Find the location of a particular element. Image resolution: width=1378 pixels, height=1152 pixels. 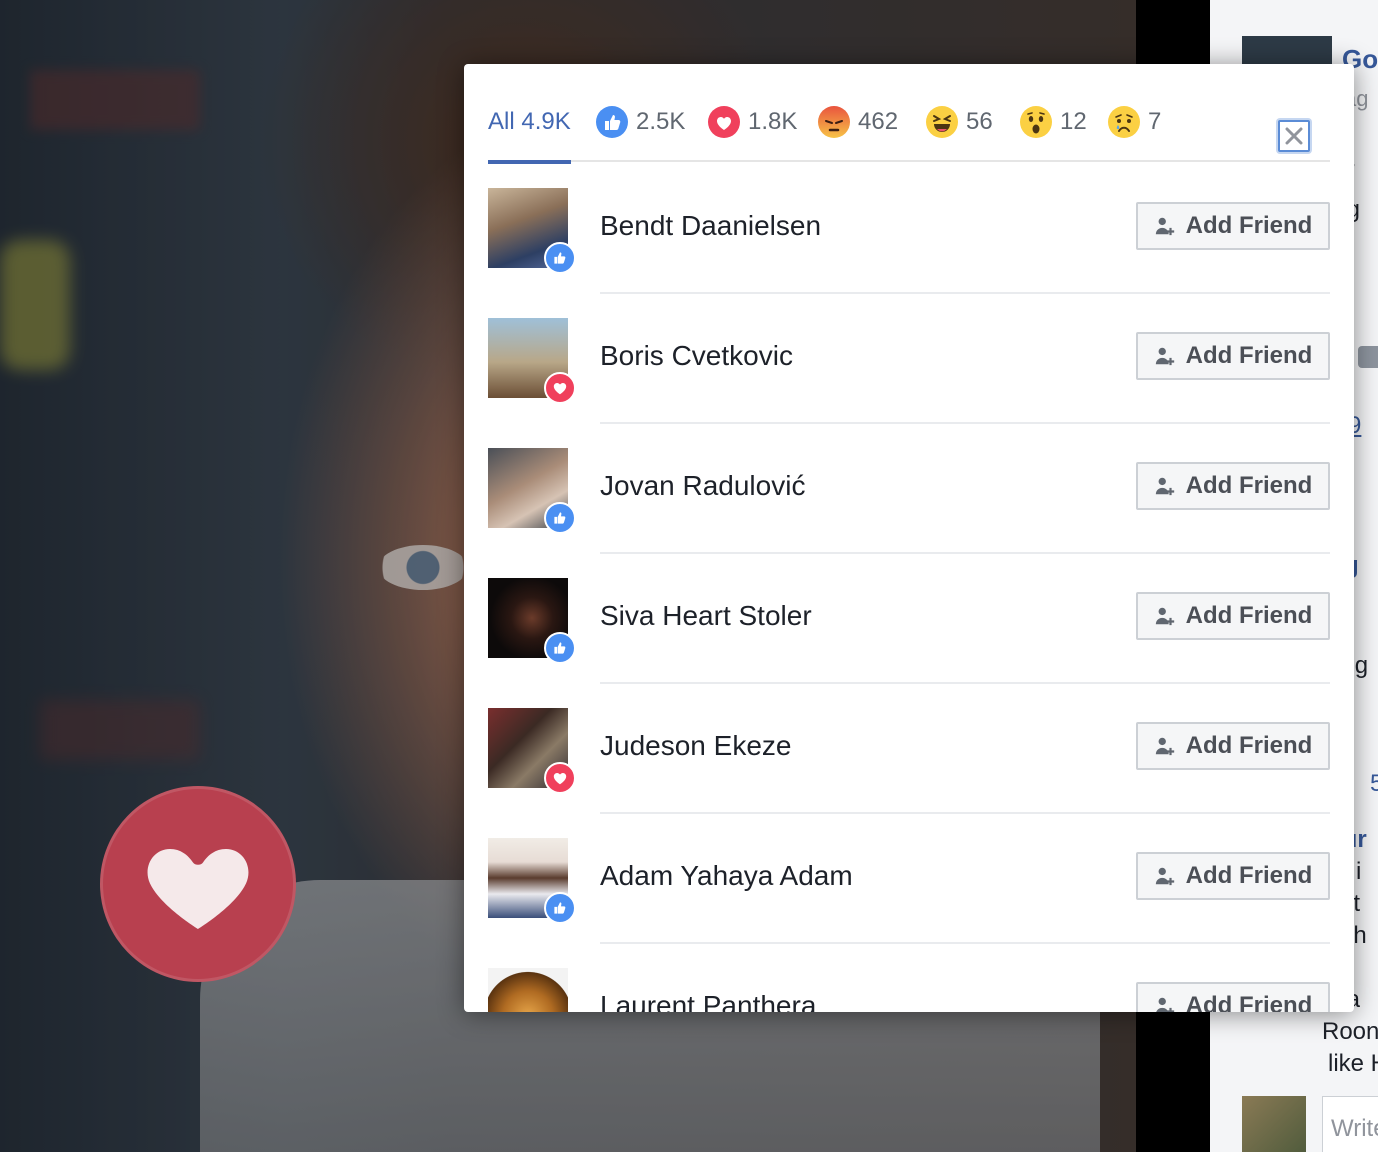

list-item: Boris Cvetkovic Add Friend is located at coordinates (909, 359).